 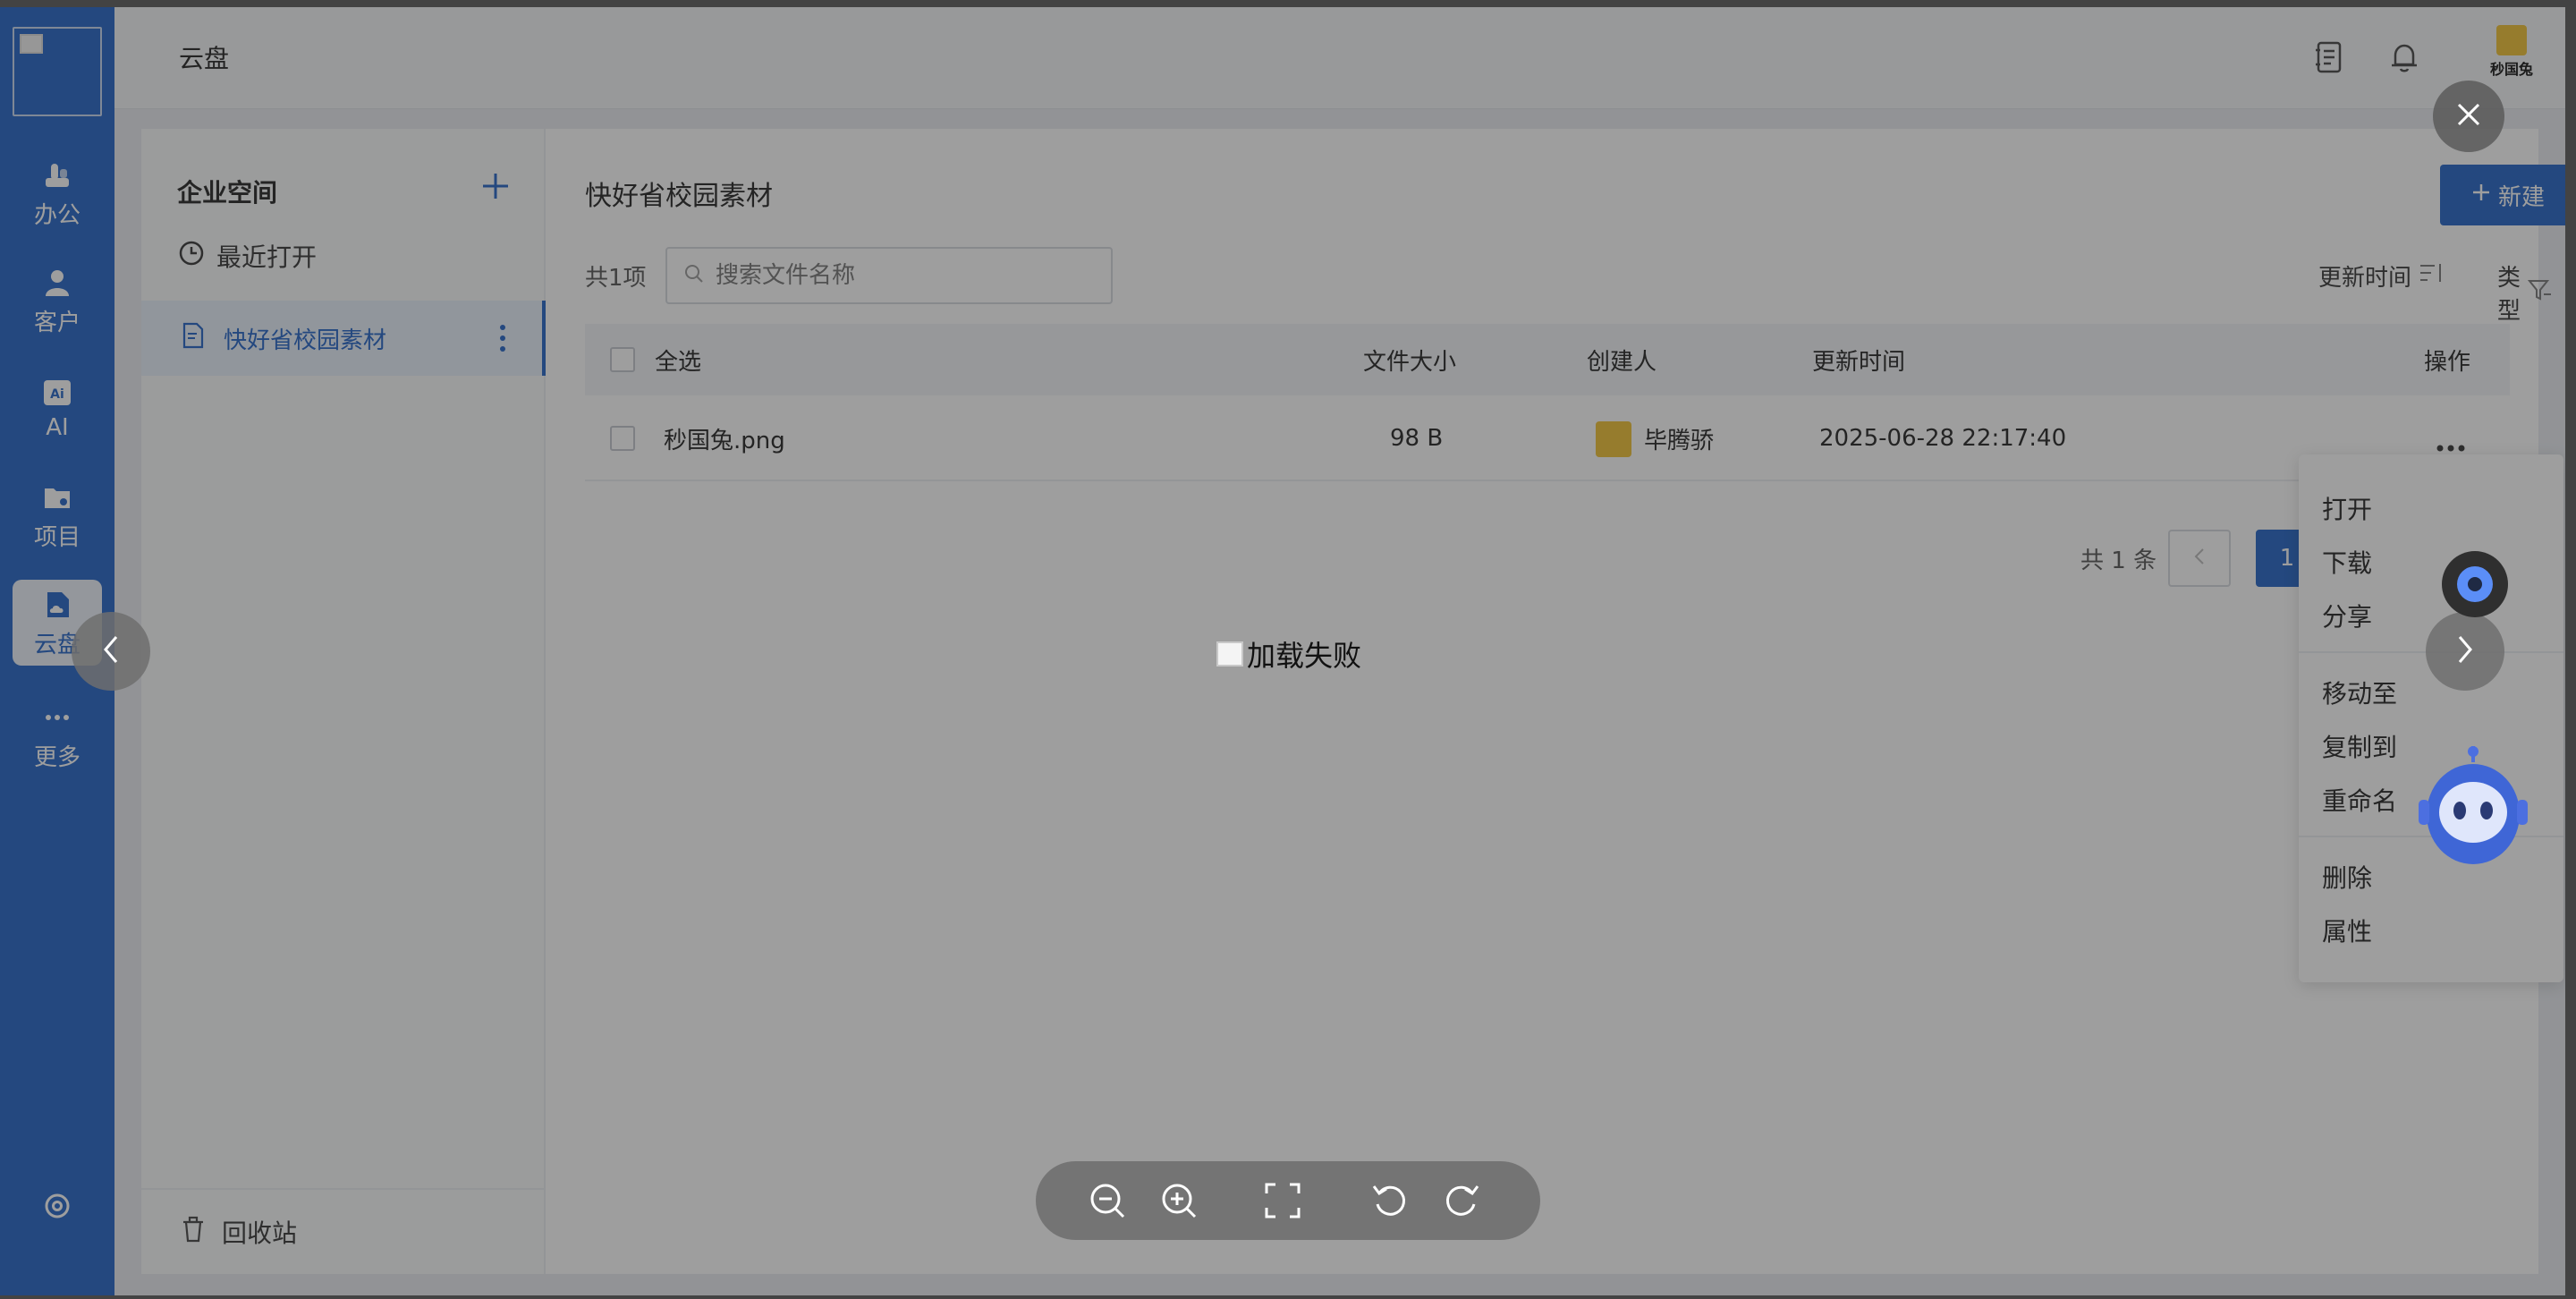 What do you see at coordinates (1304, 656) in the screenshot?
I see `viewer-alt-text: 加载失败` at bounding box center [1304, 656].